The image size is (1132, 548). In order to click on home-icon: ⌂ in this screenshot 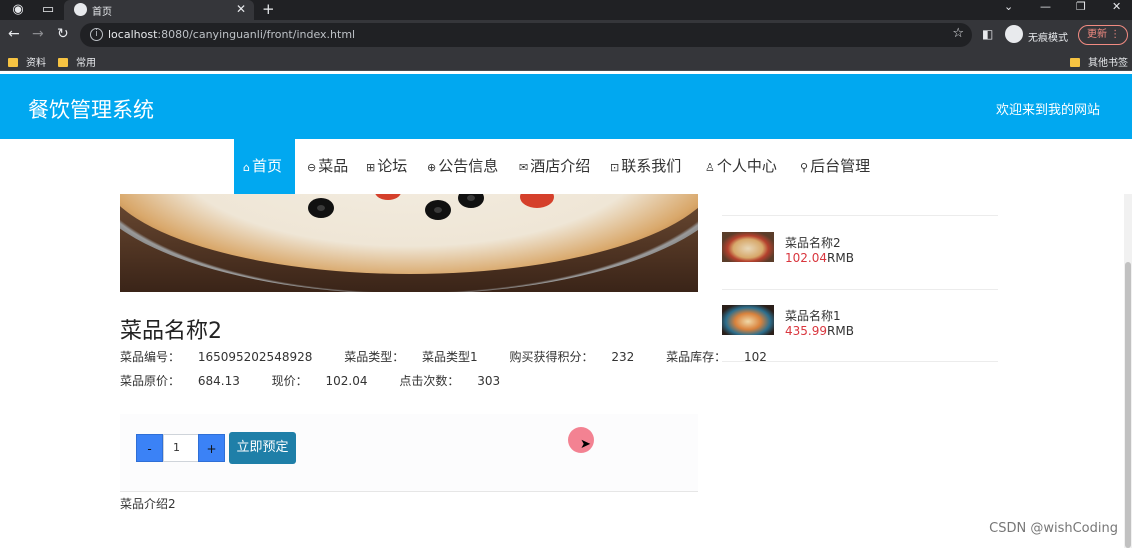, I will do `click(246, 167)`.